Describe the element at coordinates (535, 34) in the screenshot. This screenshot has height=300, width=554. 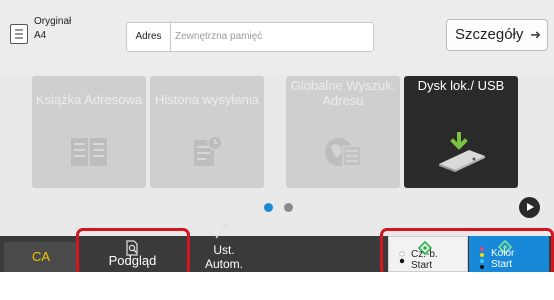
I see `arrow-right-icon: ➜` at that location.